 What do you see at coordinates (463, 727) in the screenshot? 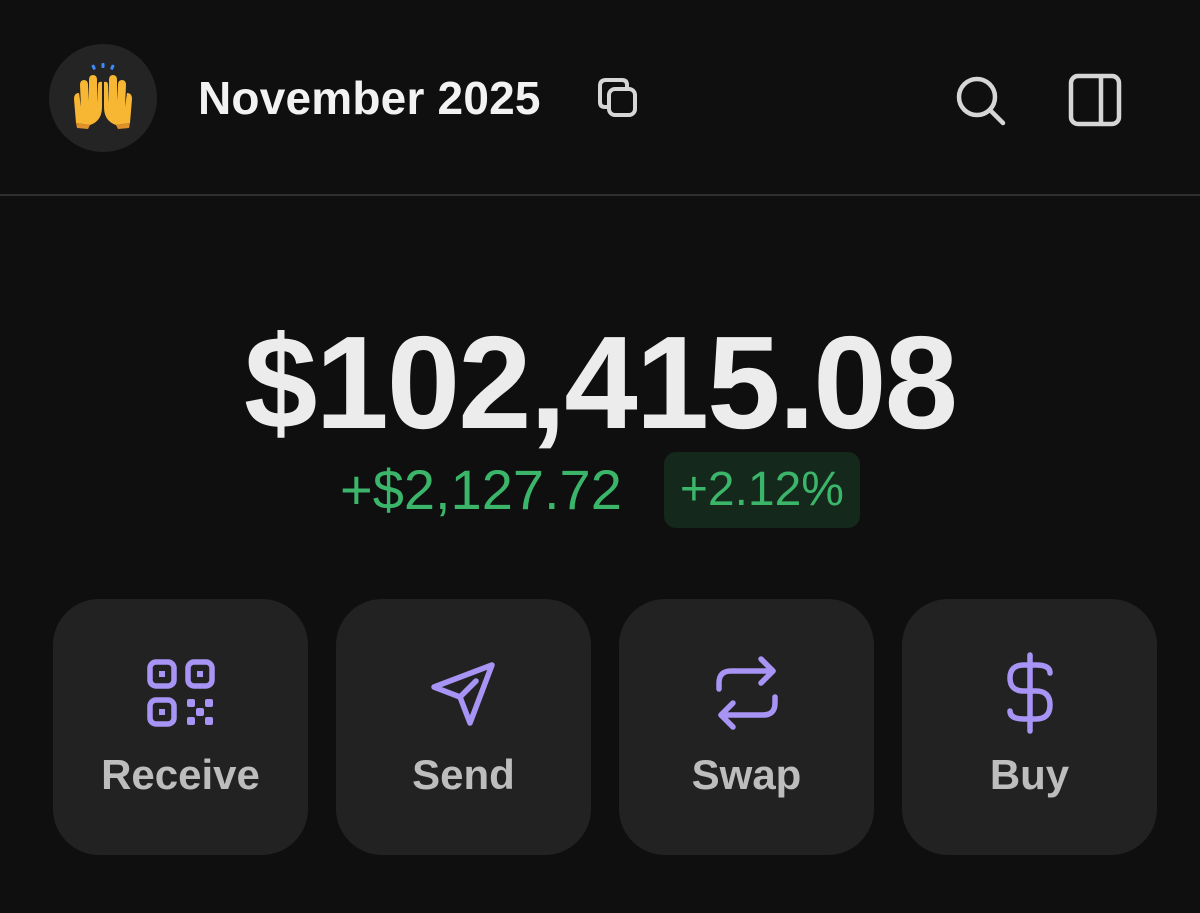
I see `send-button: Send` at bounding box center [463, 727].